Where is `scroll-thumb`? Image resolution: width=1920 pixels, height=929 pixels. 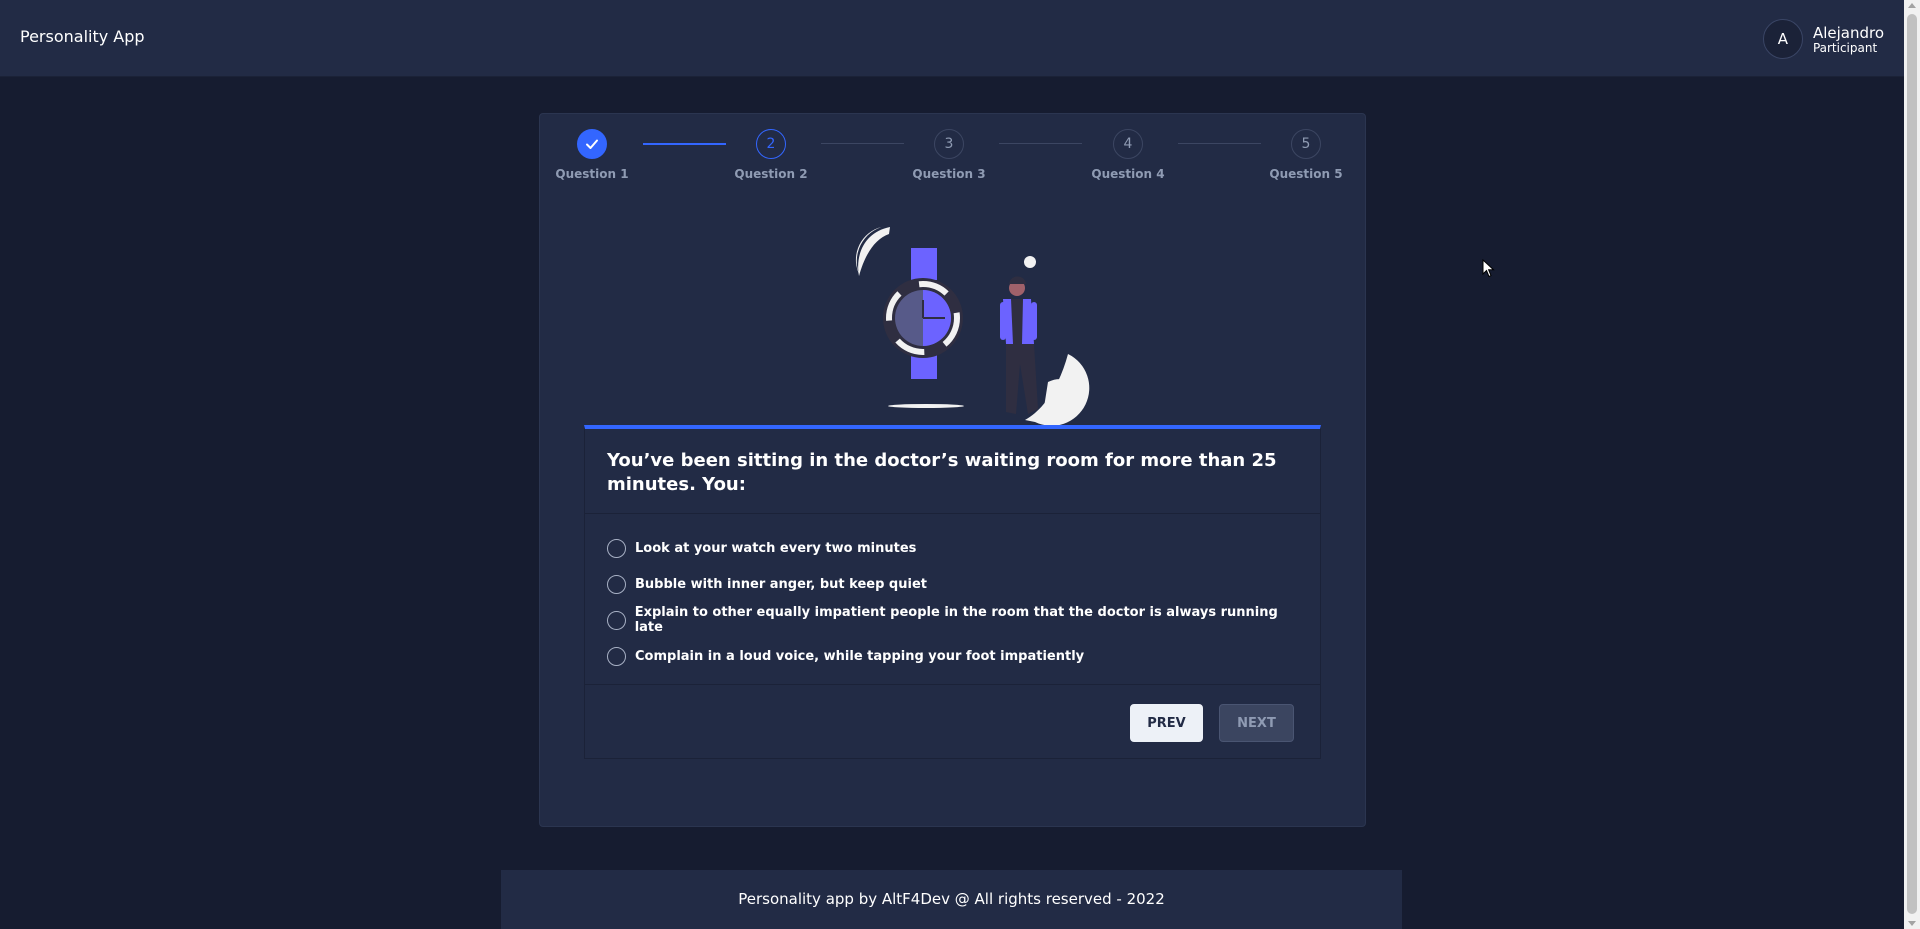 scroll-thumb is located at coordinates (1912, 464).